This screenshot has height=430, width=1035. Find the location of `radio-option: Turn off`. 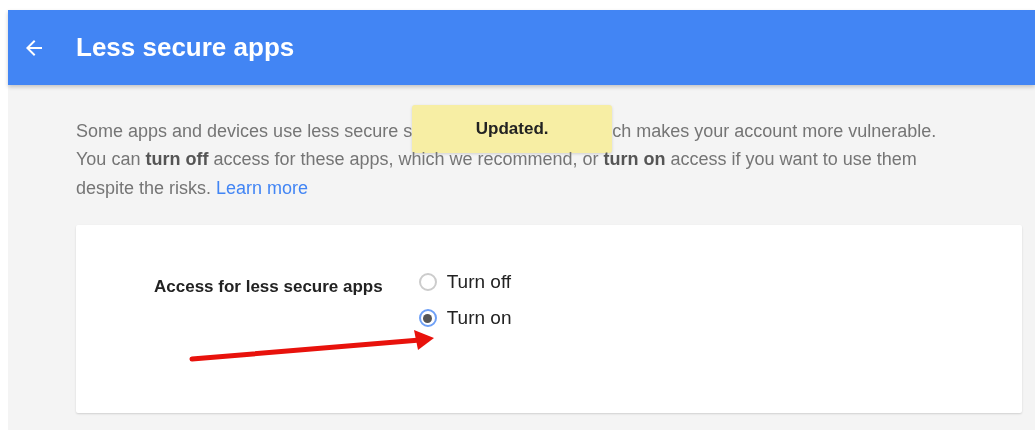

radio-option: Turn off is located at coordinates (465, 282).